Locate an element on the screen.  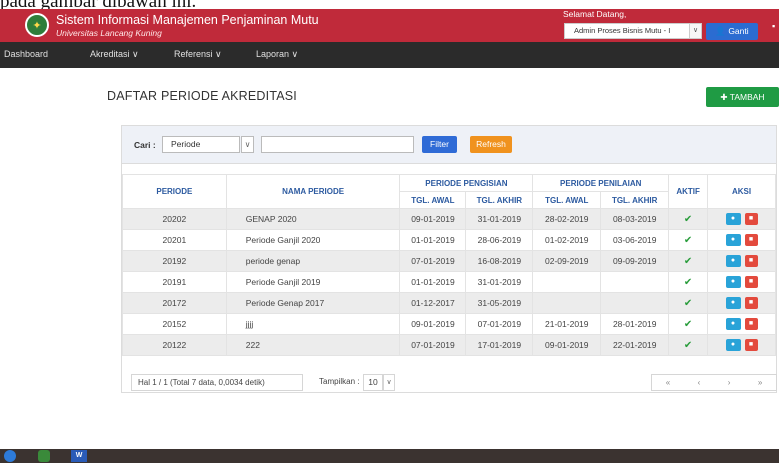
welcome-text: Selamat Datang, is located at coordinates (595, 14).